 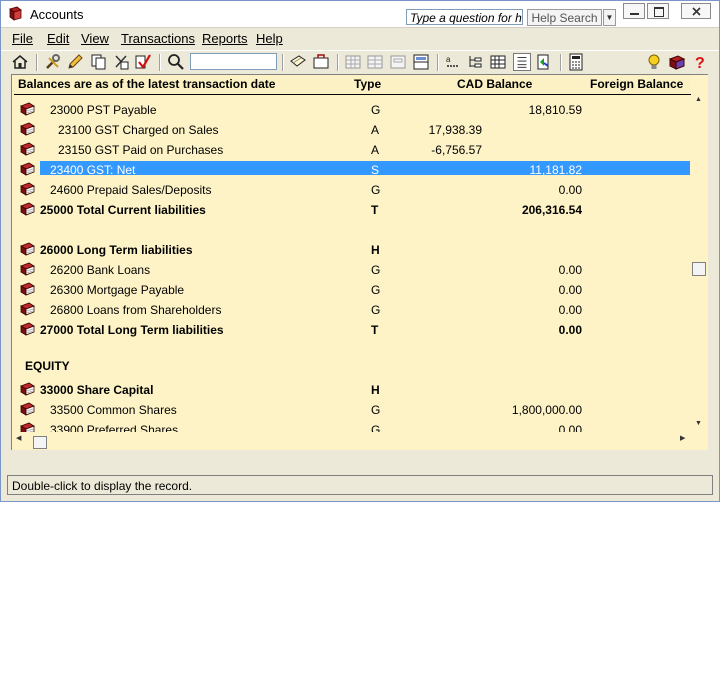 I want to click on split-view-icon, so click(x=421, y=62).